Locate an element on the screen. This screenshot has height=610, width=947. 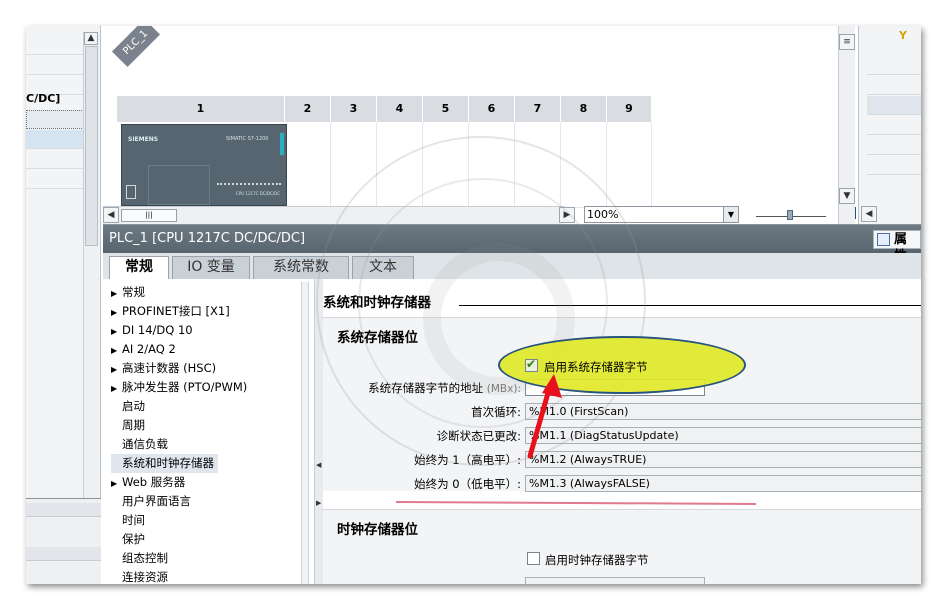
tree-item-profinet: ▶ PROFINET接口 [X1] is located at coordinates (170, 311).